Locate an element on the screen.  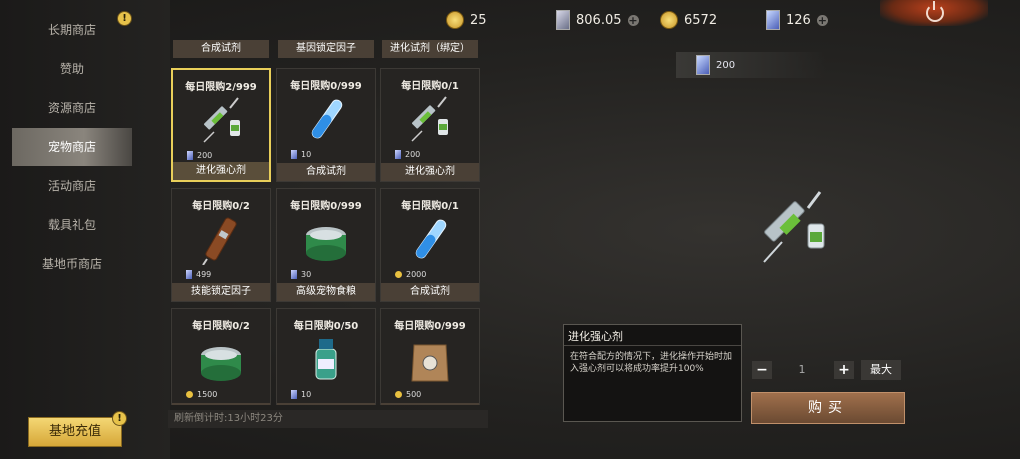
sidebar-item-vehicle-pack: 载具礼包 is located at coordinates (72, 225).